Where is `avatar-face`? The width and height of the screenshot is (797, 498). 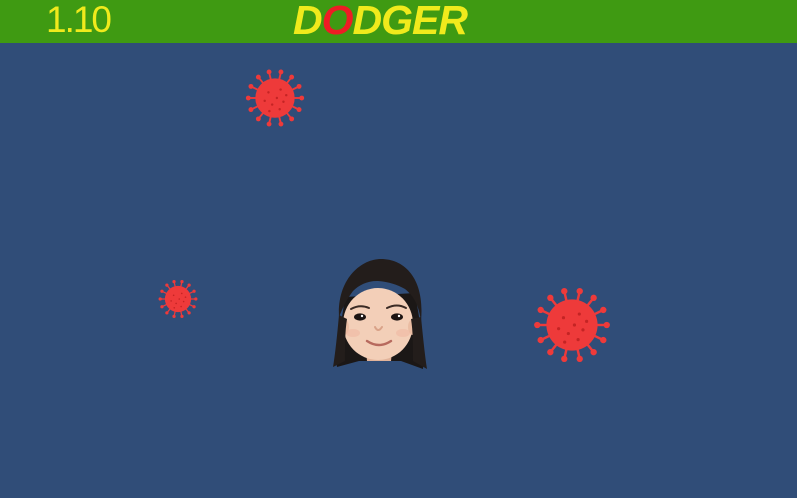 avatar-face is located at coordinates (378, 324).